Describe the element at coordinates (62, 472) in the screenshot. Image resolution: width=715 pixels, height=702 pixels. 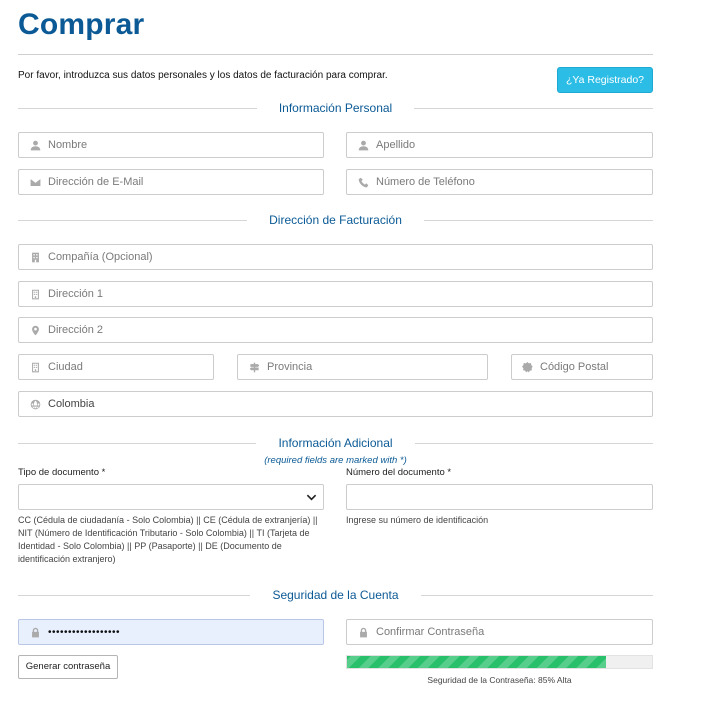
I see `doc-type-label: Tipo de documento *` at that location.